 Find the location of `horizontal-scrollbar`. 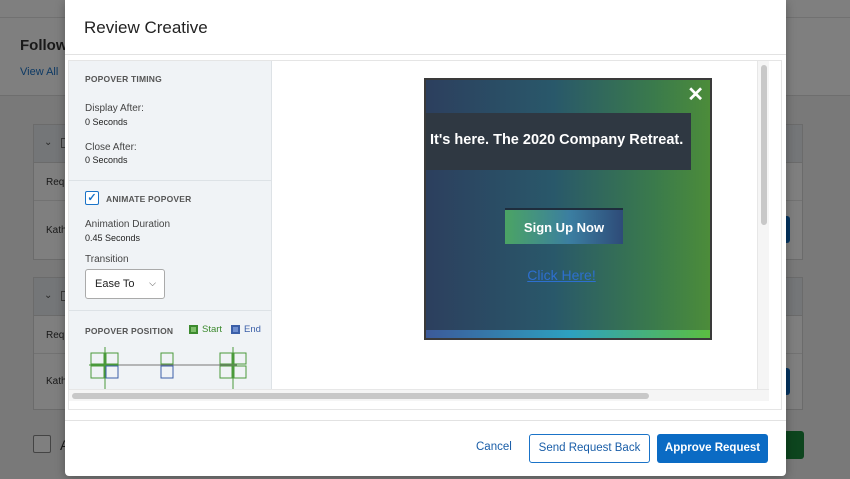

horizontal-scrollbar is located at coordinates (419, 395).